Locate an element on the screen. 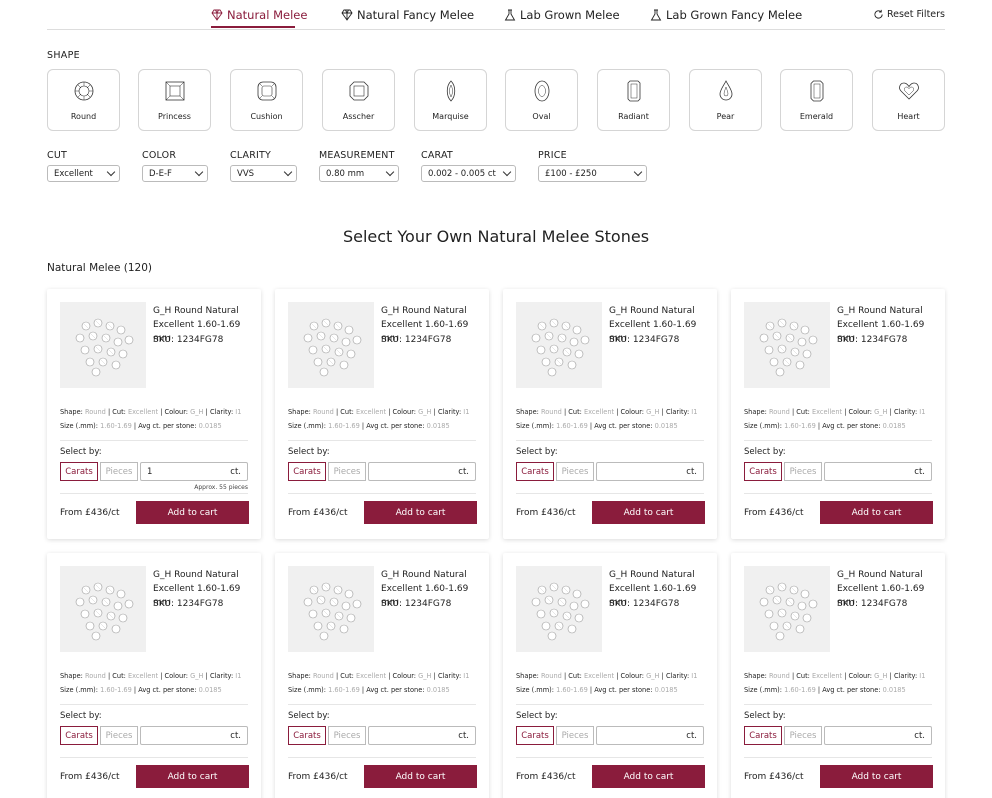 This screenshot has height=798, width=992. pear-shape-icon is located at coordinates (725, 90).